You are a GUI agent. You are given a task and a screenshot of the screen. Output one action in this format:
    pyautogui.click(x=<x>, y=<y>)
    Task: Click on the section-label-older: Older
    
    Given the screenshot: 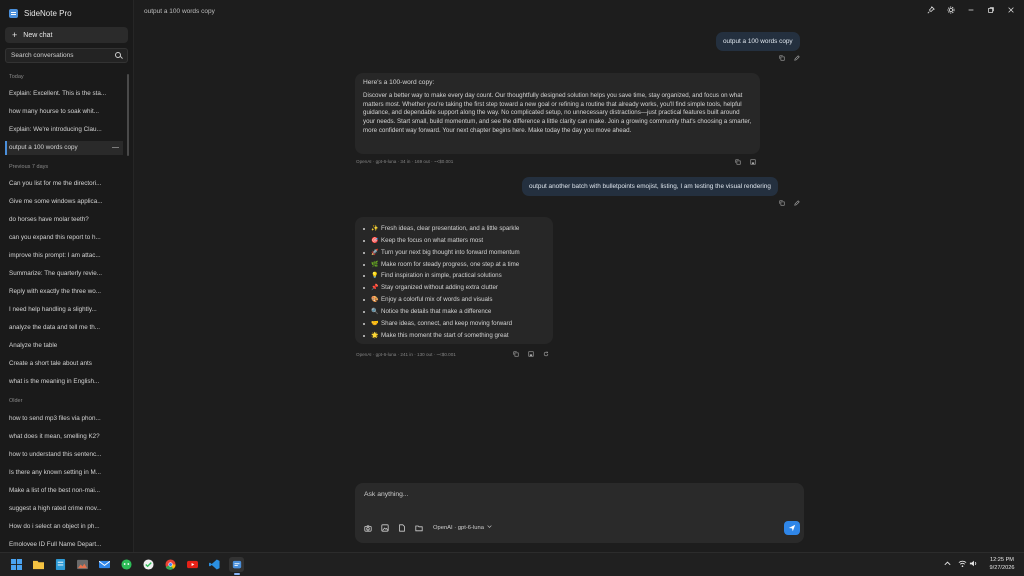 What is the action you would take?
    pyautogui.click(x=16, y=401)
    